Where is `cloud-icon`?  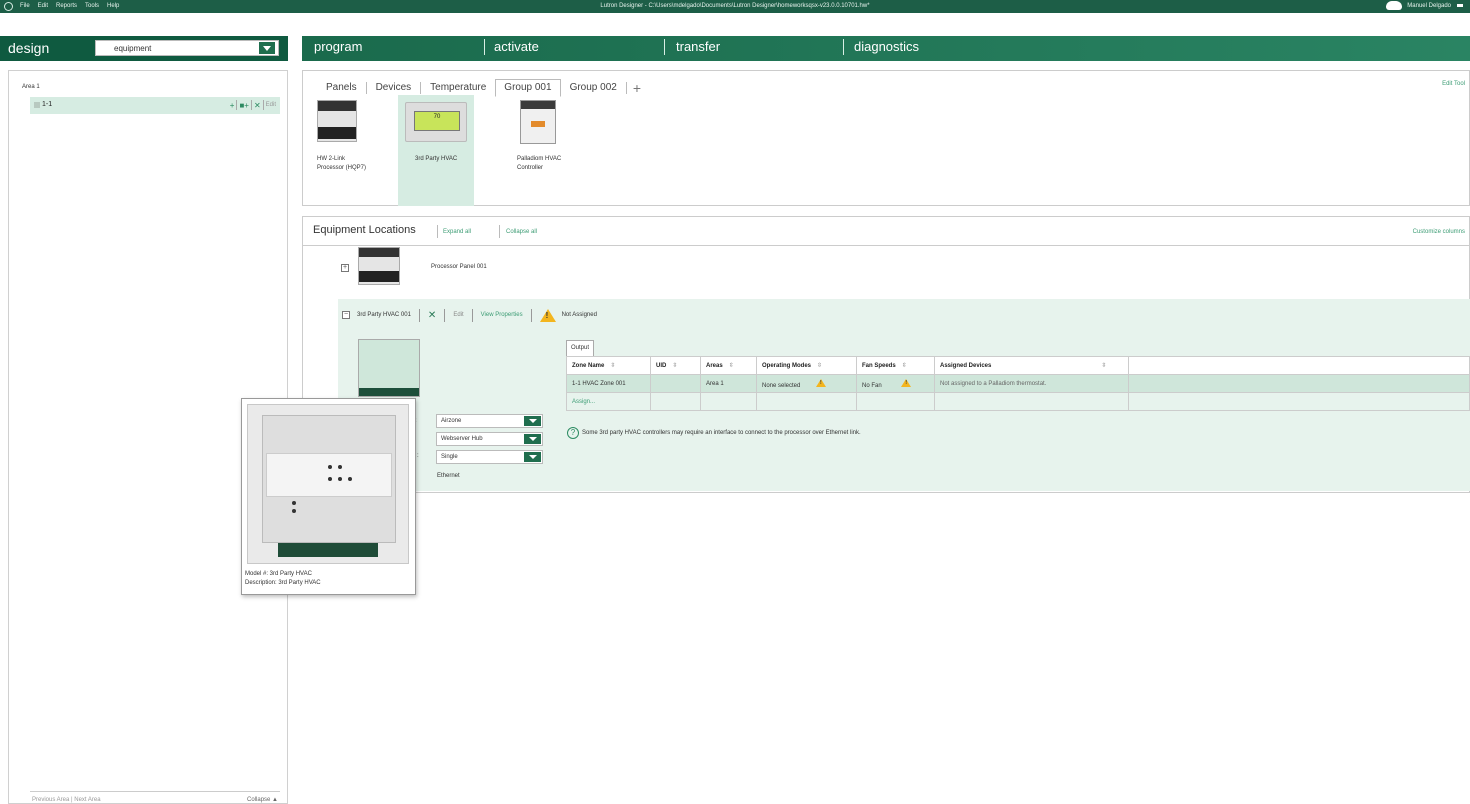 cloud-icon is located at coordinates (1394, 5).